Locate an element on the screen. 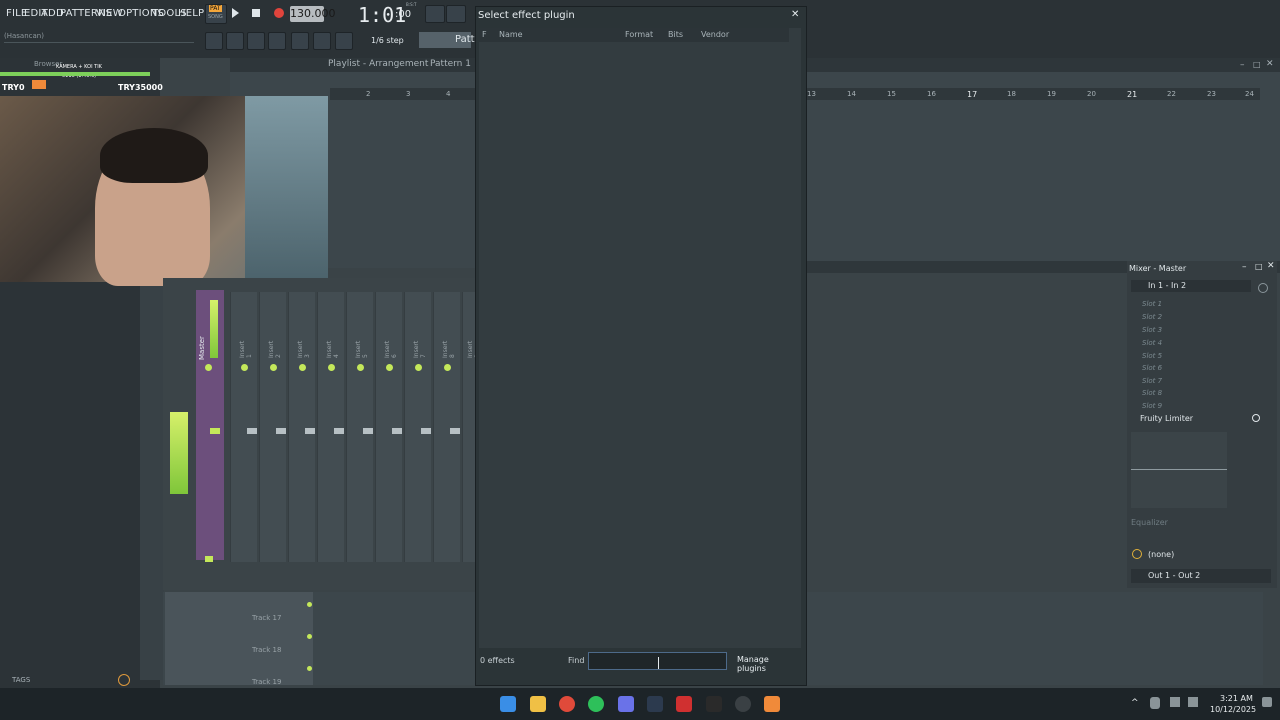 The height and width of the screenshot is (720, 1280). eq-display is located at coordinates (1179, 470).